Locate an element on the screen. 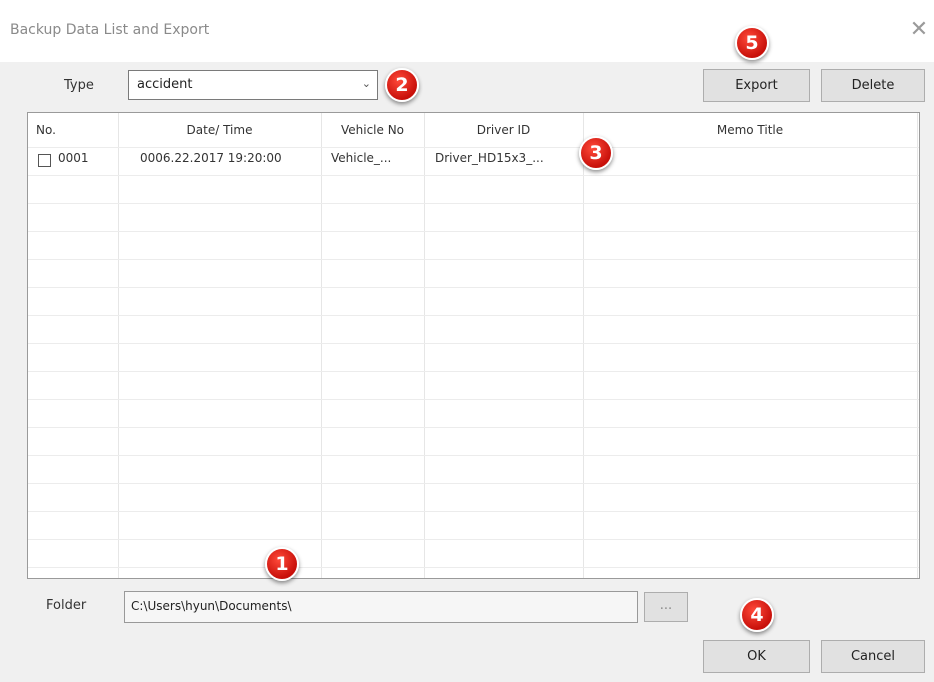 The image size is (934, 682). callout-badge-4: 4 is located at coordinates (757, 615).